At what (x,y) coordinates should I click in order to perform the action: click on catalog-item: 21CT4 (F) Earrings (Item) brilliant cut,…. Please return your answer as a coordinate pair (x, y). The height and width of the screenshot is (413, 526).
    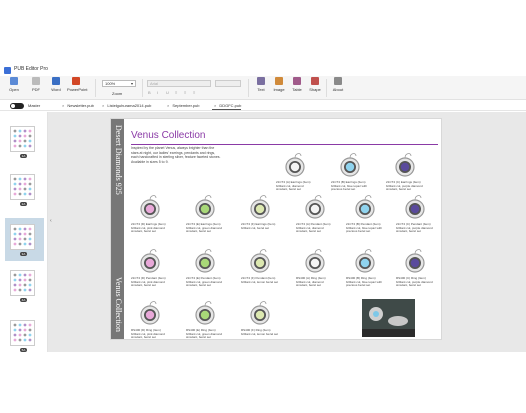
    Looking at the image, I should click on (260, 214).